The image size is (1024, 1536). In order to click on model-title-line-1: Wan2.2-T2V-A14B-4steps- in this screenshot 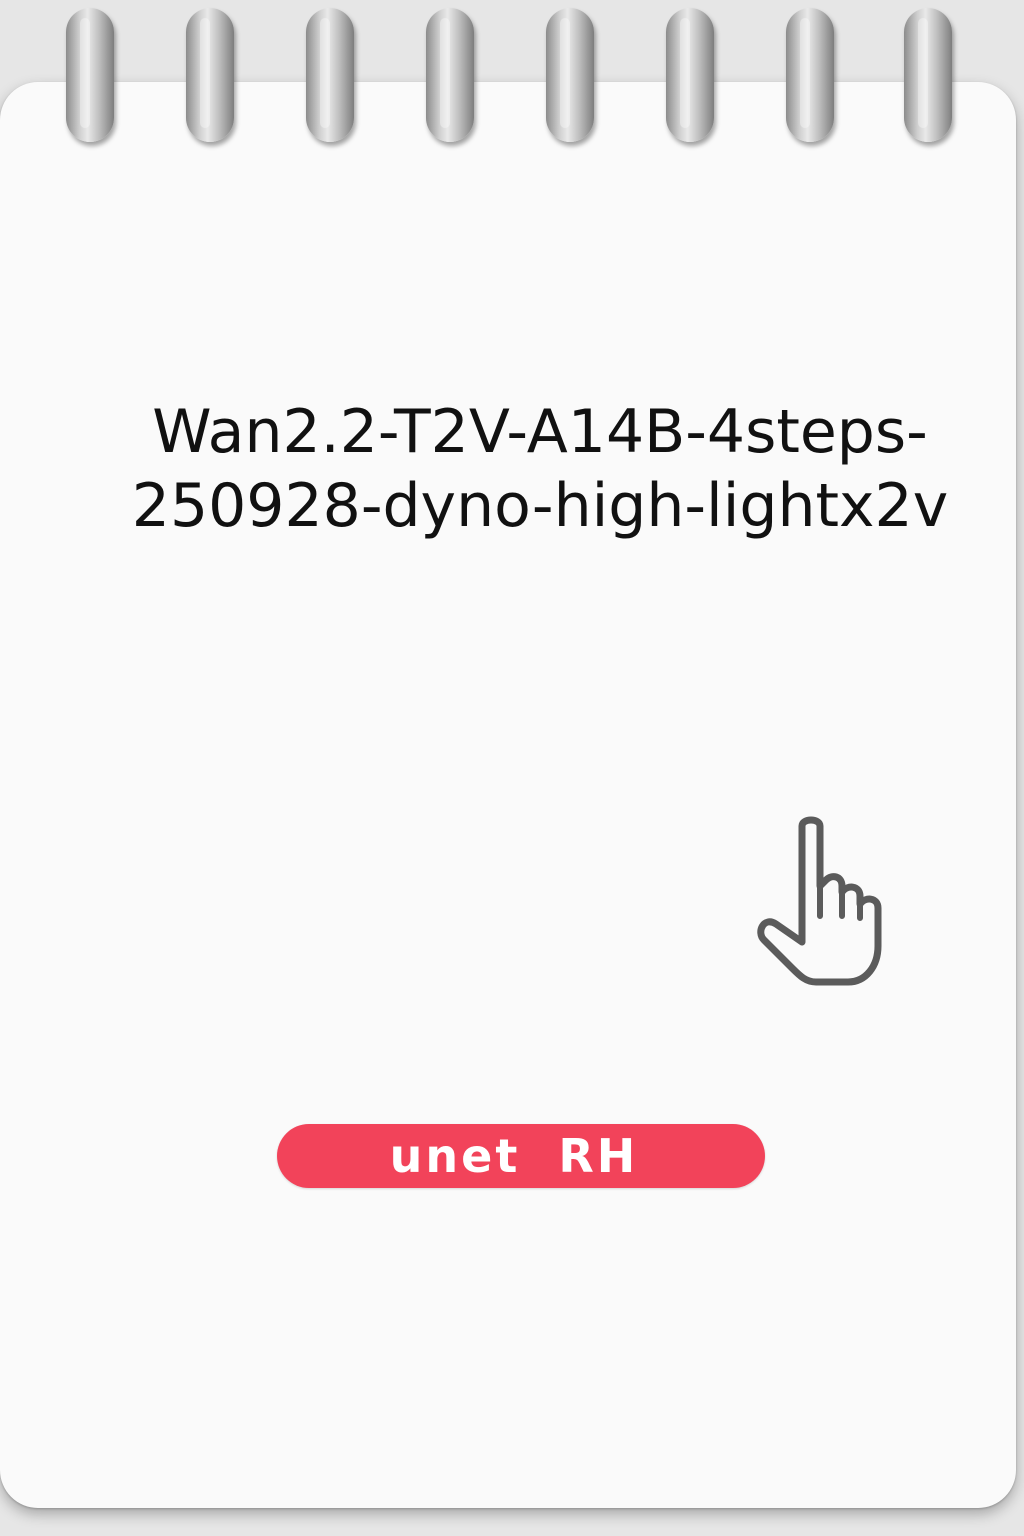, I will do `click(540, 432)`.